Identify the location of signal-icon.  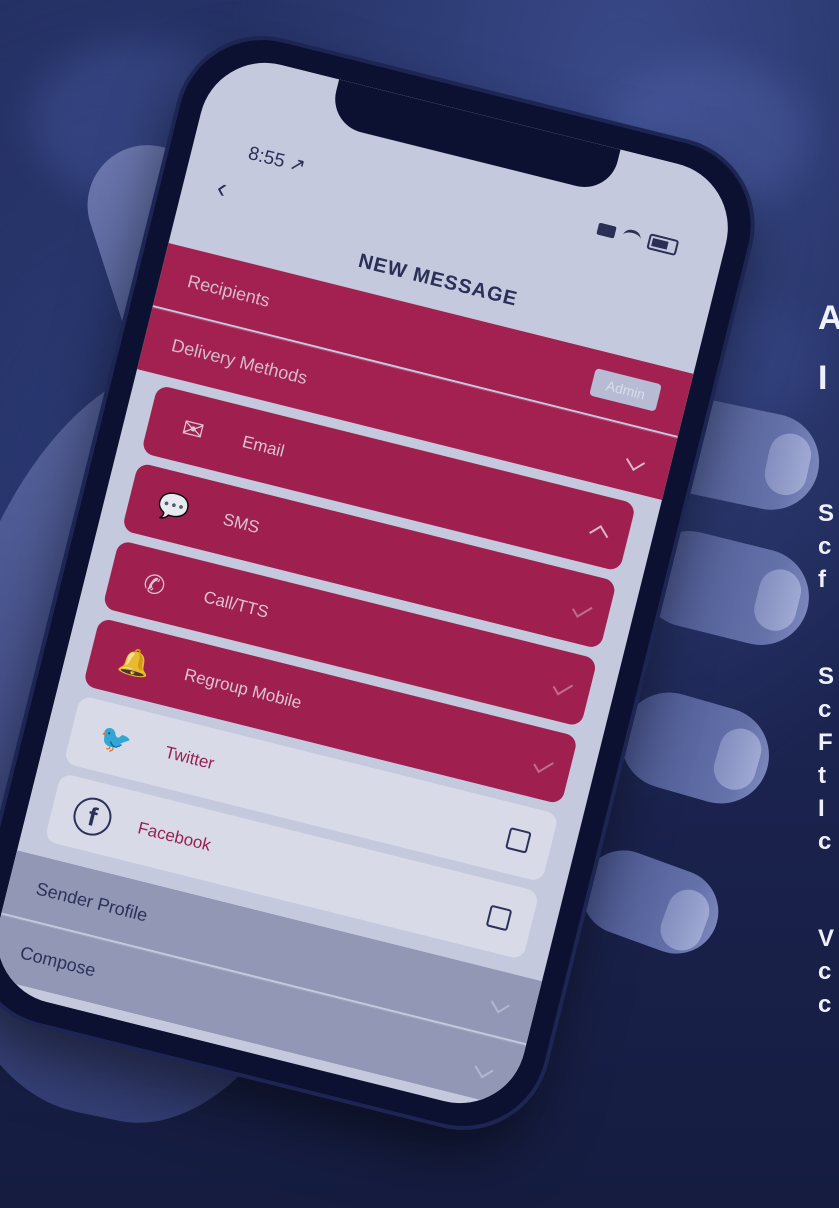
(606, 230).